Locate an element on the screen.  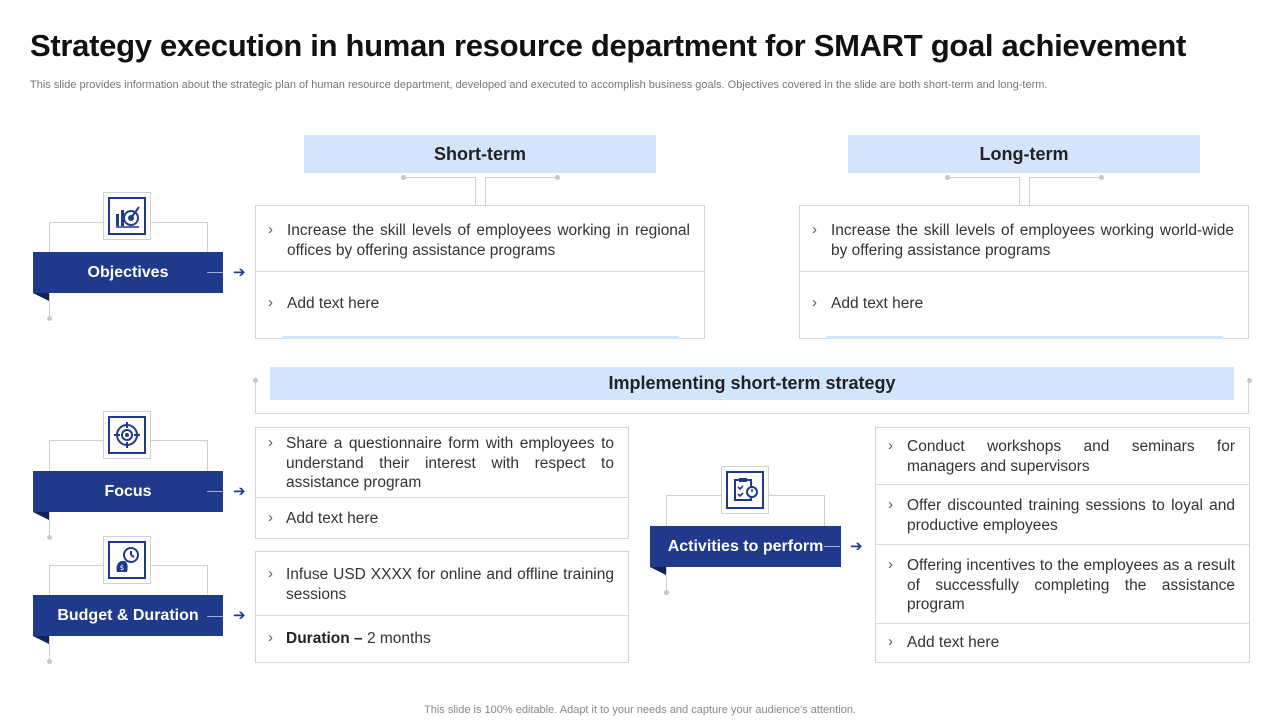
budget-icon-box: $ is located at coordinates (127, 560).